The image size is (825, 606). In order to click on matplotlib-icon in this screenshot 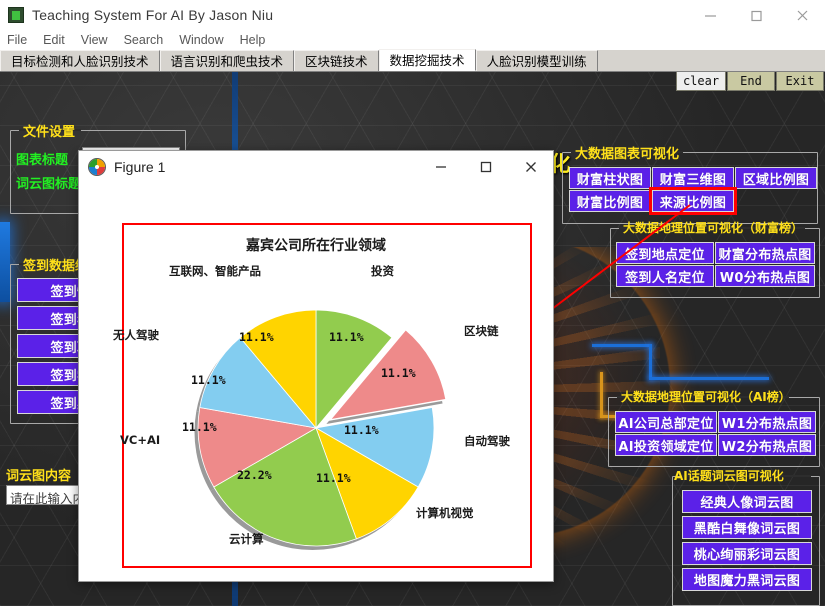, I will do `click(97, 167)`.